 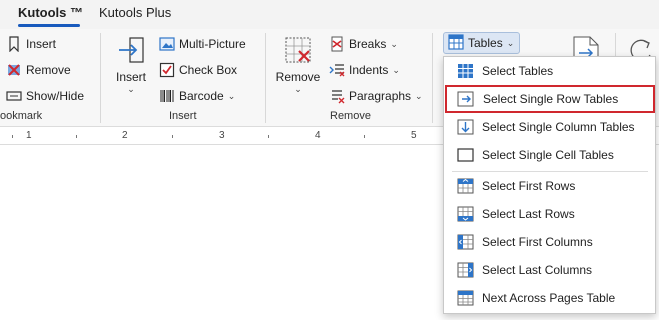 I want to click on remove-big-label: Remove, so click(x=298, y=77).